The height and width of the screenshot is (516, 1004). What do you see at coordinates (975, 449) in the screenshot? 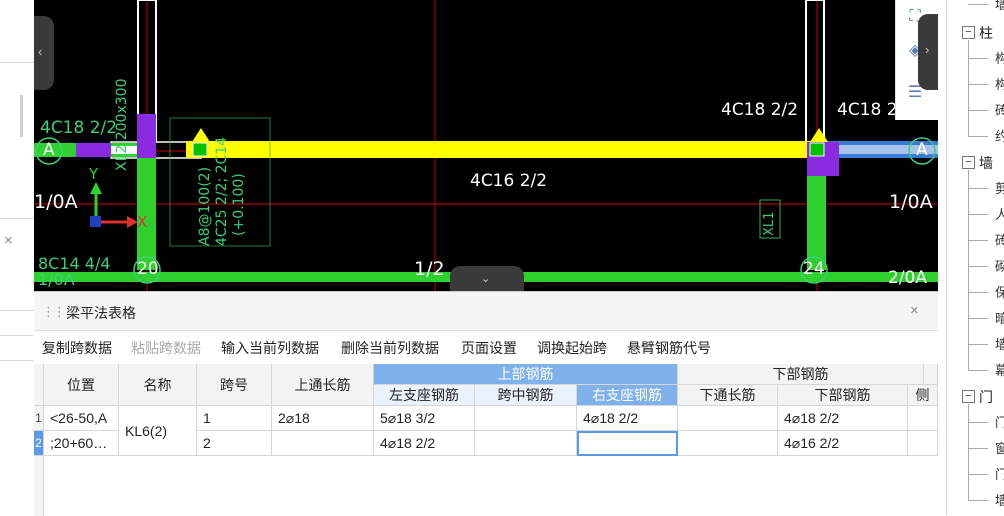
I see `tree-item: 窗` at bounding box center [975, 449].